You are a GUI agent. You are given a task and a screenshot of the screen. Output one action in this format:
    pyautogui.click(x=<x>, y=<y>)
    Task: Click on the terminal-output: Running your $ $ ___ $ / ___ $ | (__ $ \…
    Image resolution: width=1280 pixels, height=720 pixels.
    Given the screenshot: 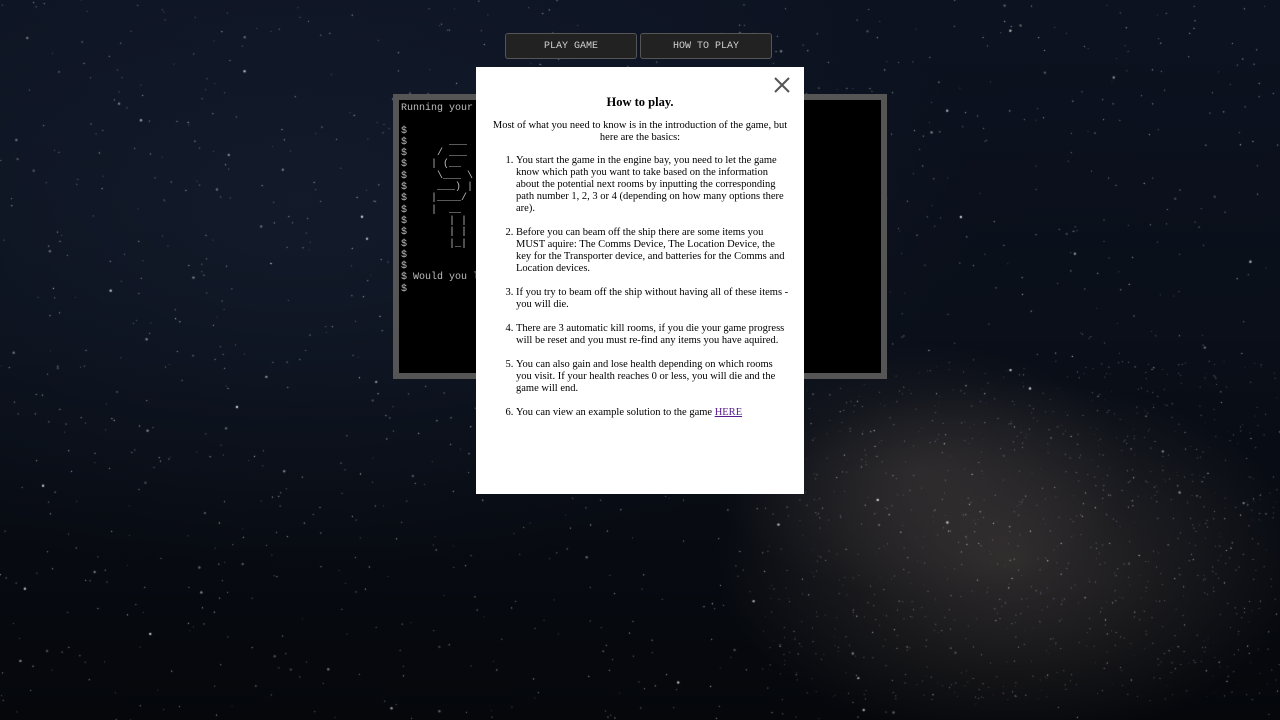 What is the action you would take?
    pyautogui.click(x=440, y=199)
    